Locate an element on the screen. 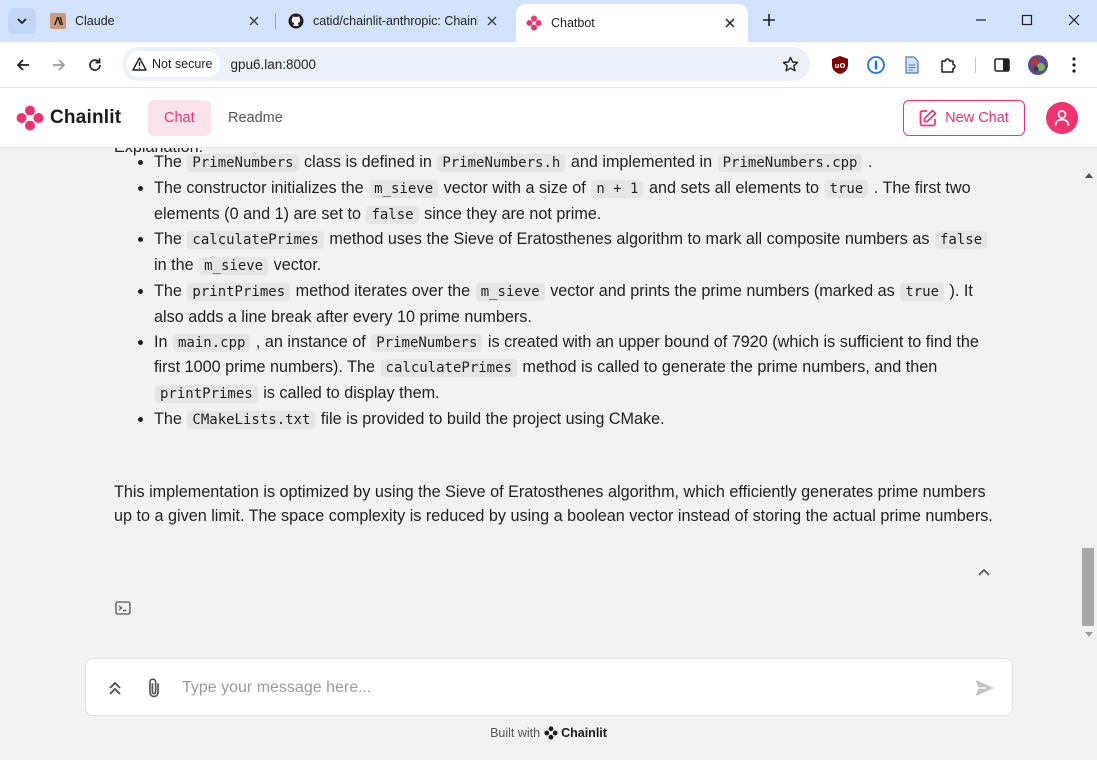 This screenshot has height=760, width=1097. chevron-down-icon is located at coordinates (22, 21).